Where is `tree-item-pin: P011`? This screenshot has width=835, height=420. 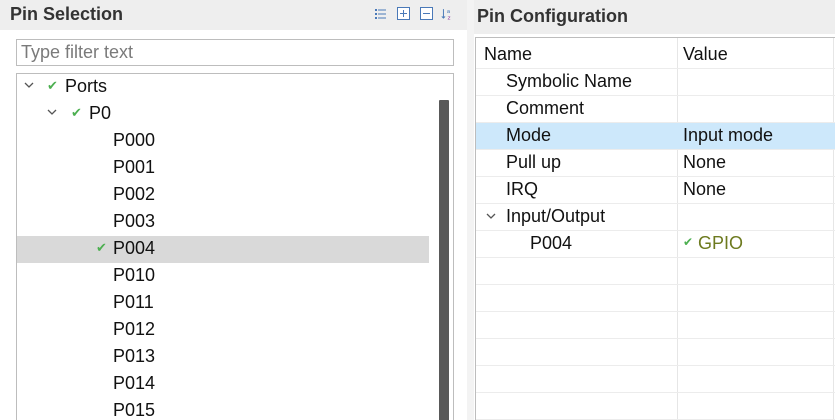 tree-item-pin: P011 is located at coordinates (223, 303).